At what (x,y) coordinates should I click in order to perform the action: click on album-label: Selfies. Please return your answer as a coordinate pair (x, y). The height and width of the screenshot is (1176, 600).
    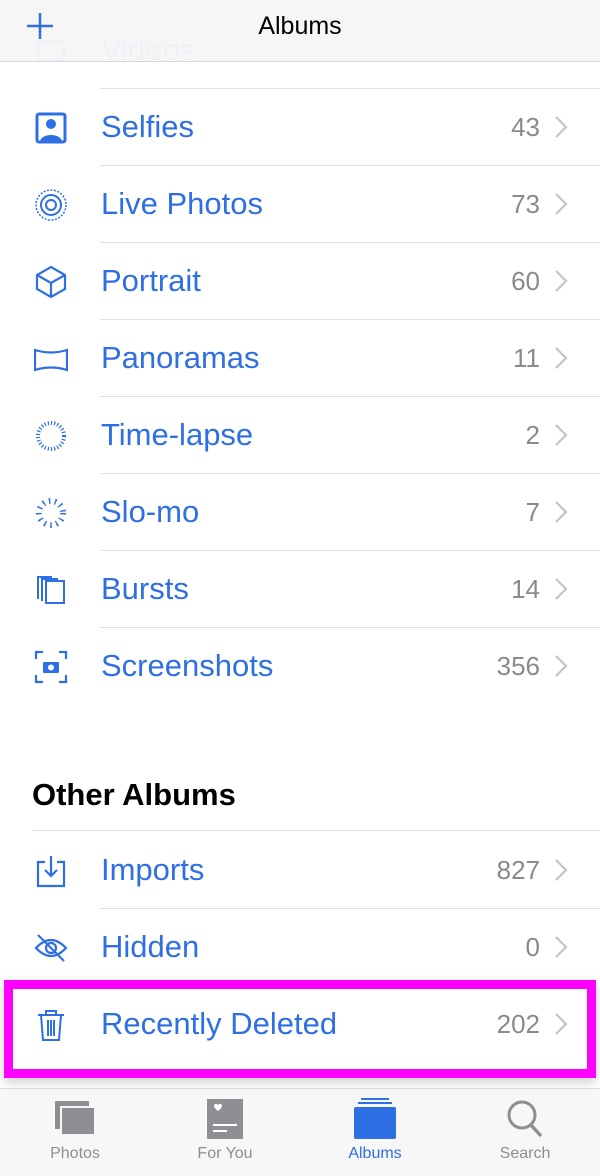
    Looking at the image, I should click on (148, 126).